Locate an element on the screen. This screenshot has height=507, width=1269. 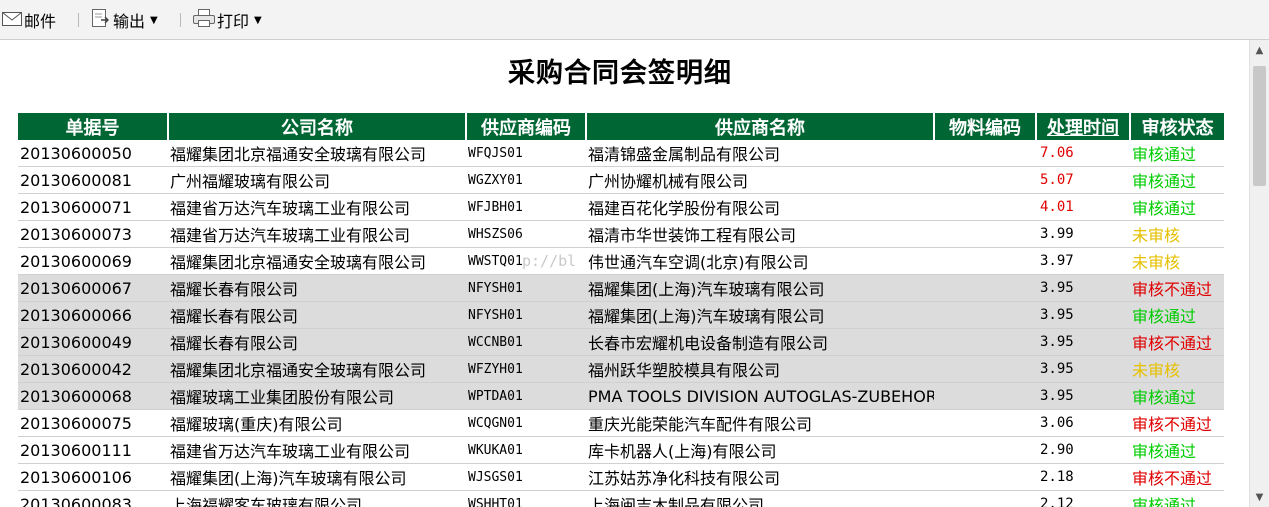
mail-button: 邮件 is located at coordinates (29, 20).